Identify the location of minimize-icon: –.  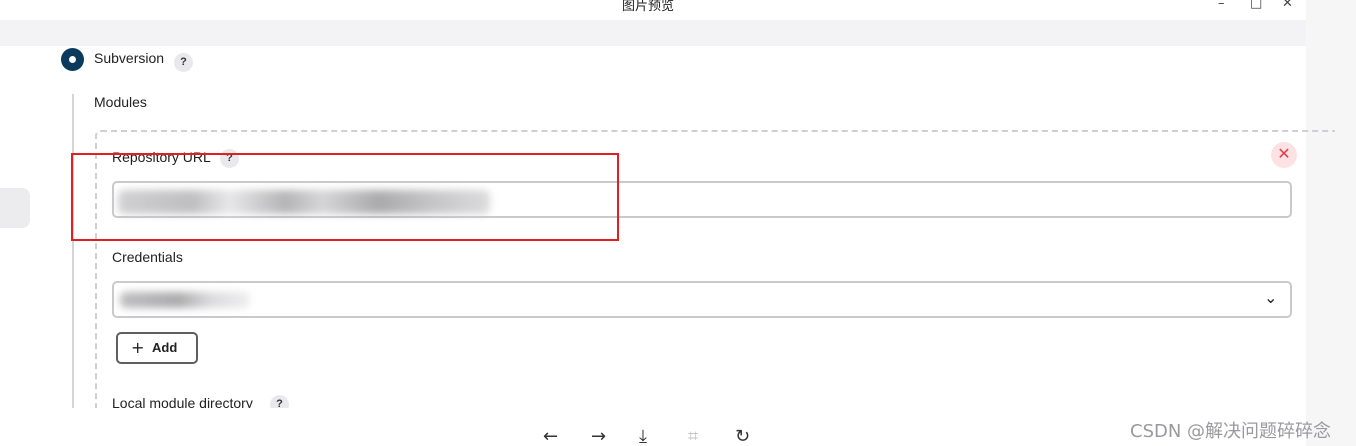
(1221, 5).